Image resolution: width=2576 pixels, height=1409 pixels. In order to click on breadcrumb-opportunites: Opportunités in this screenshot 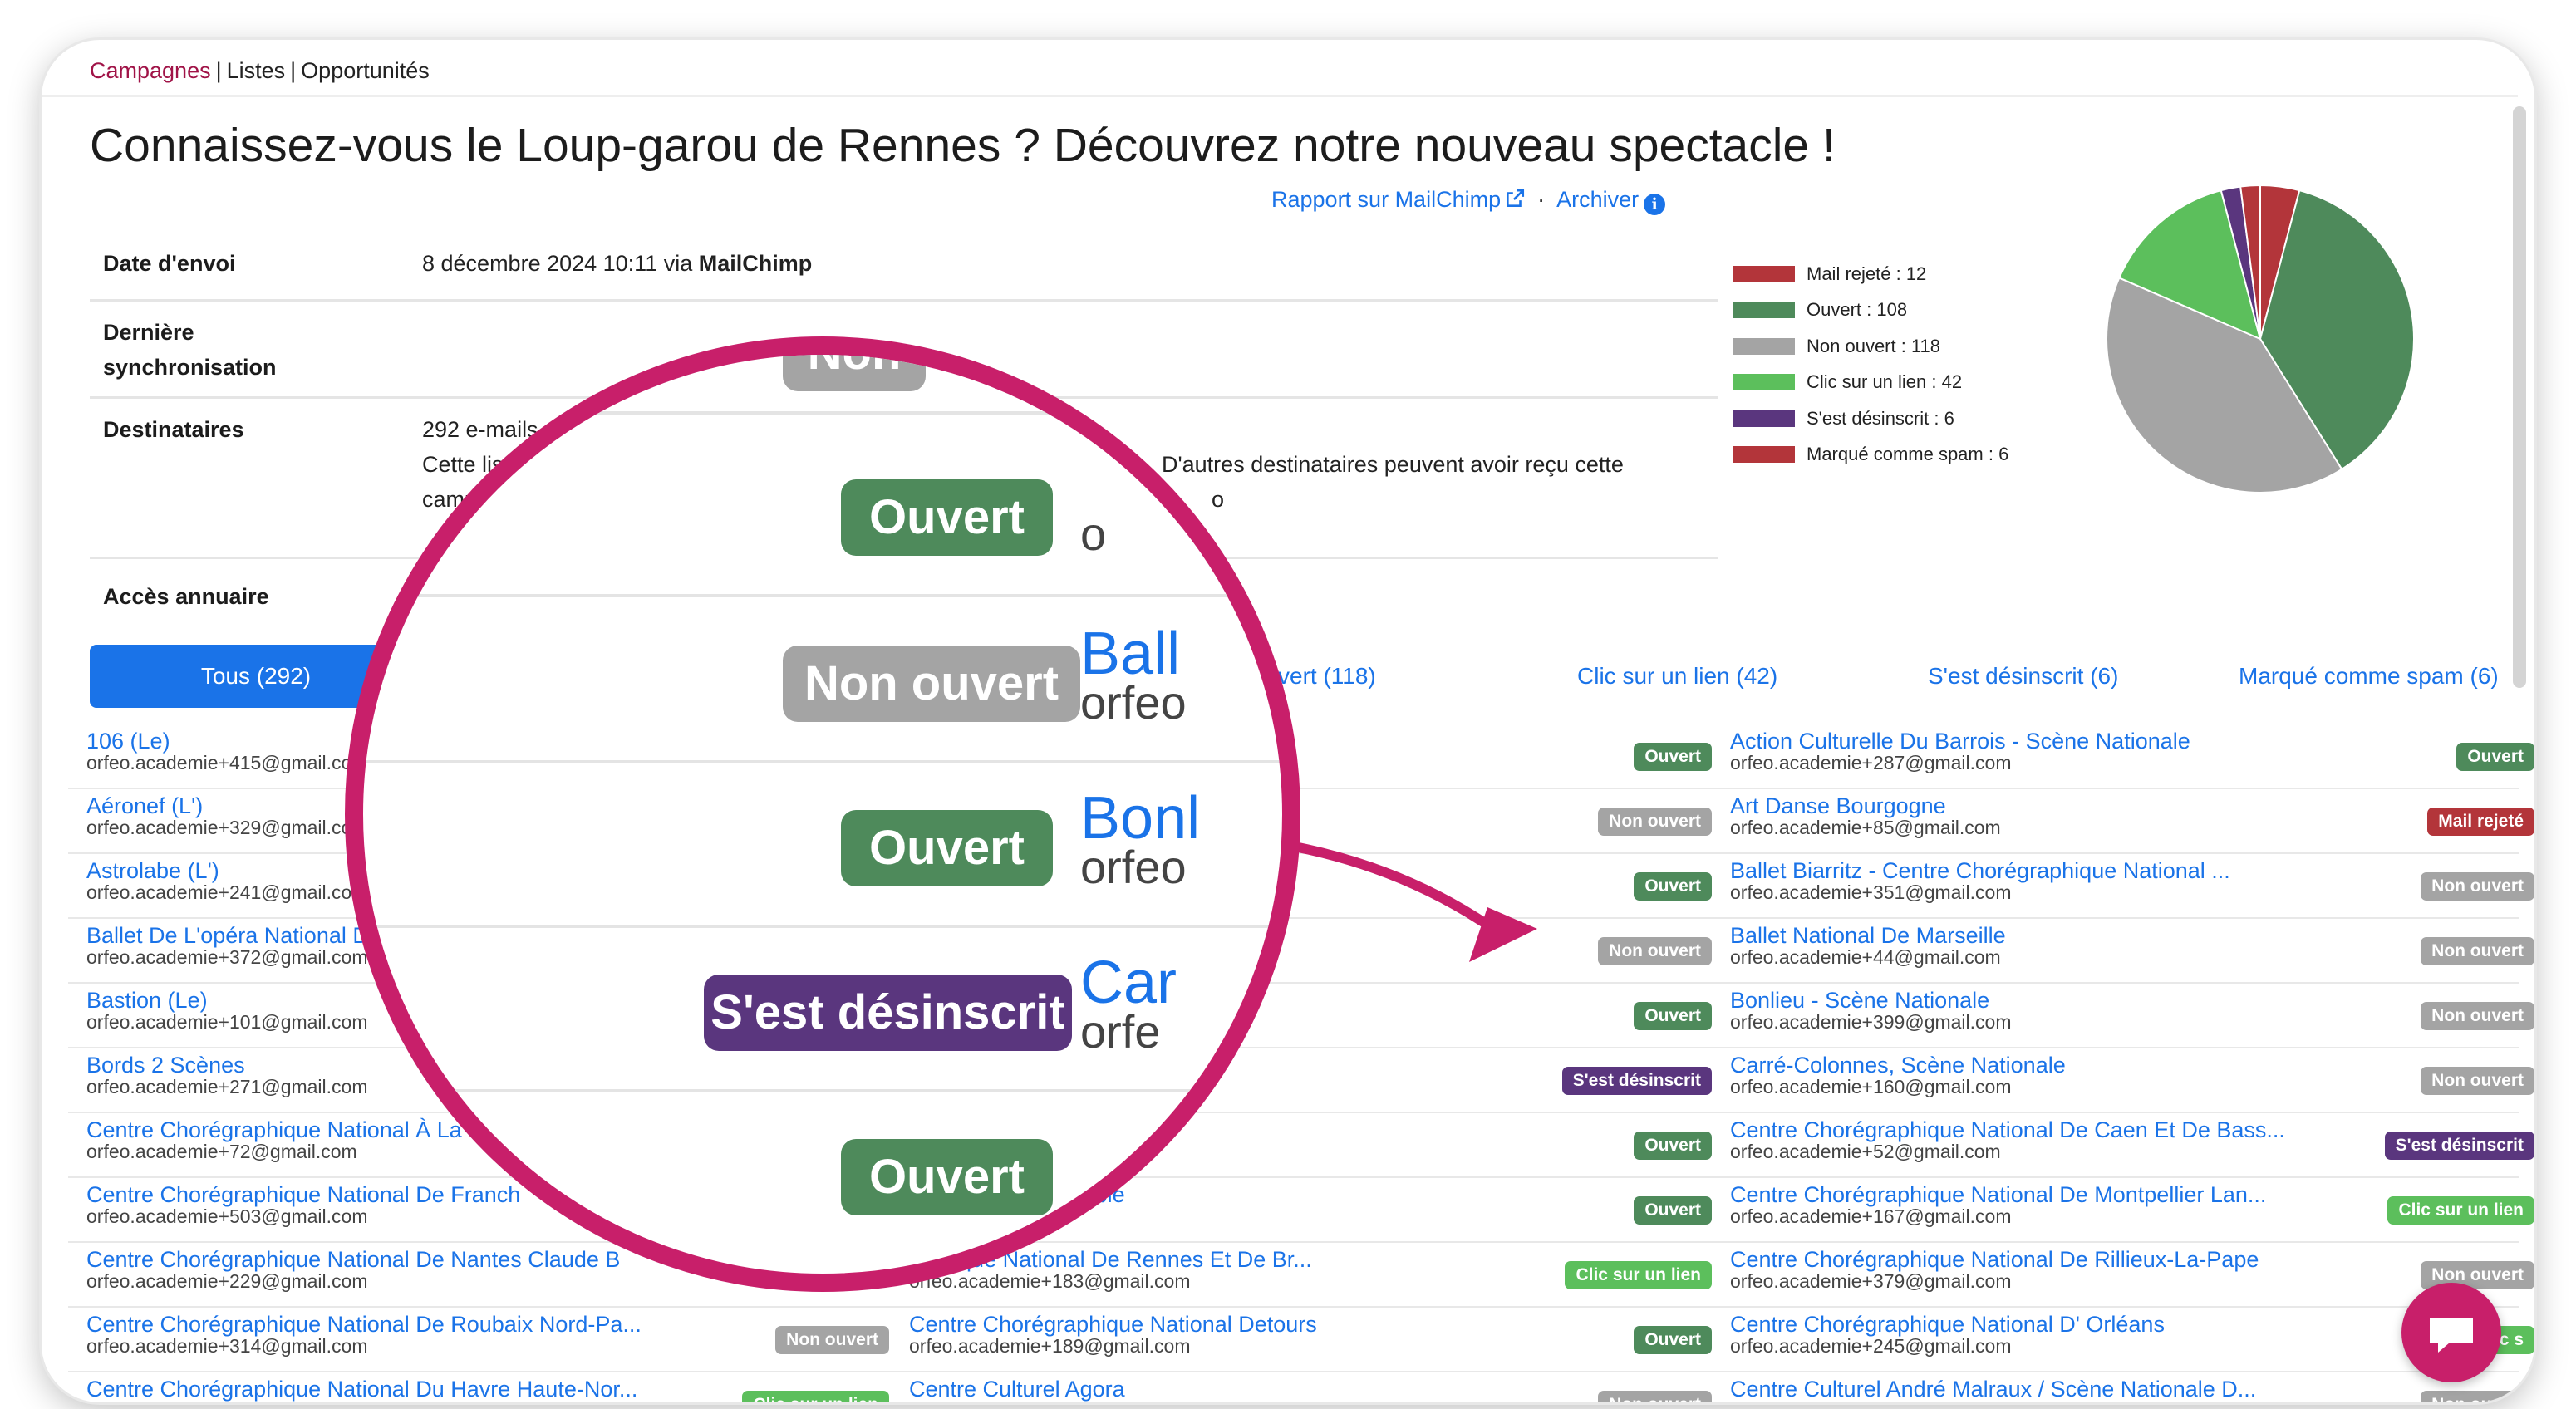, I will do `click(365, 70)`.